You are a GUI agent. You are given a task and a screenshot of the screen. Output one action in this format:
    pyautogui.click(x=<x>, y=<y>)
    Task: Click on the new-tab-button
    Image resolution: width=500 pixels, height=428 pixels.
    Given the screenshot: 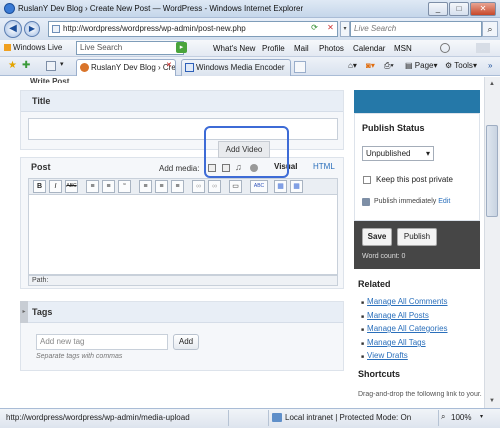 What is the action you would take?
    pyautogui.click(x=300, y=67)
    